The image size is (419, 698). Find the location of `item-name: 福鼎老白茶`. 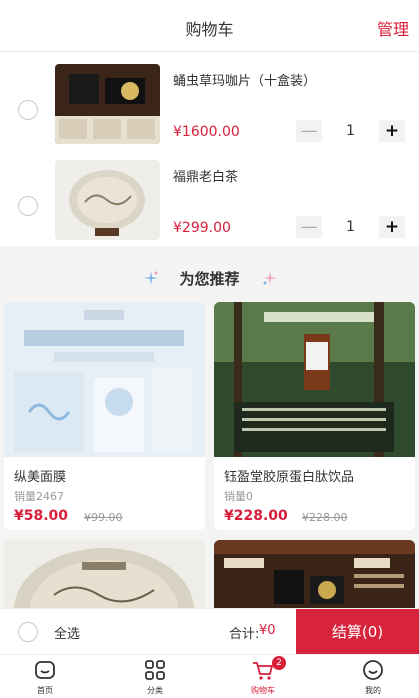

item-name: 福鼎老白茶 is located at coordinates (205, 175).